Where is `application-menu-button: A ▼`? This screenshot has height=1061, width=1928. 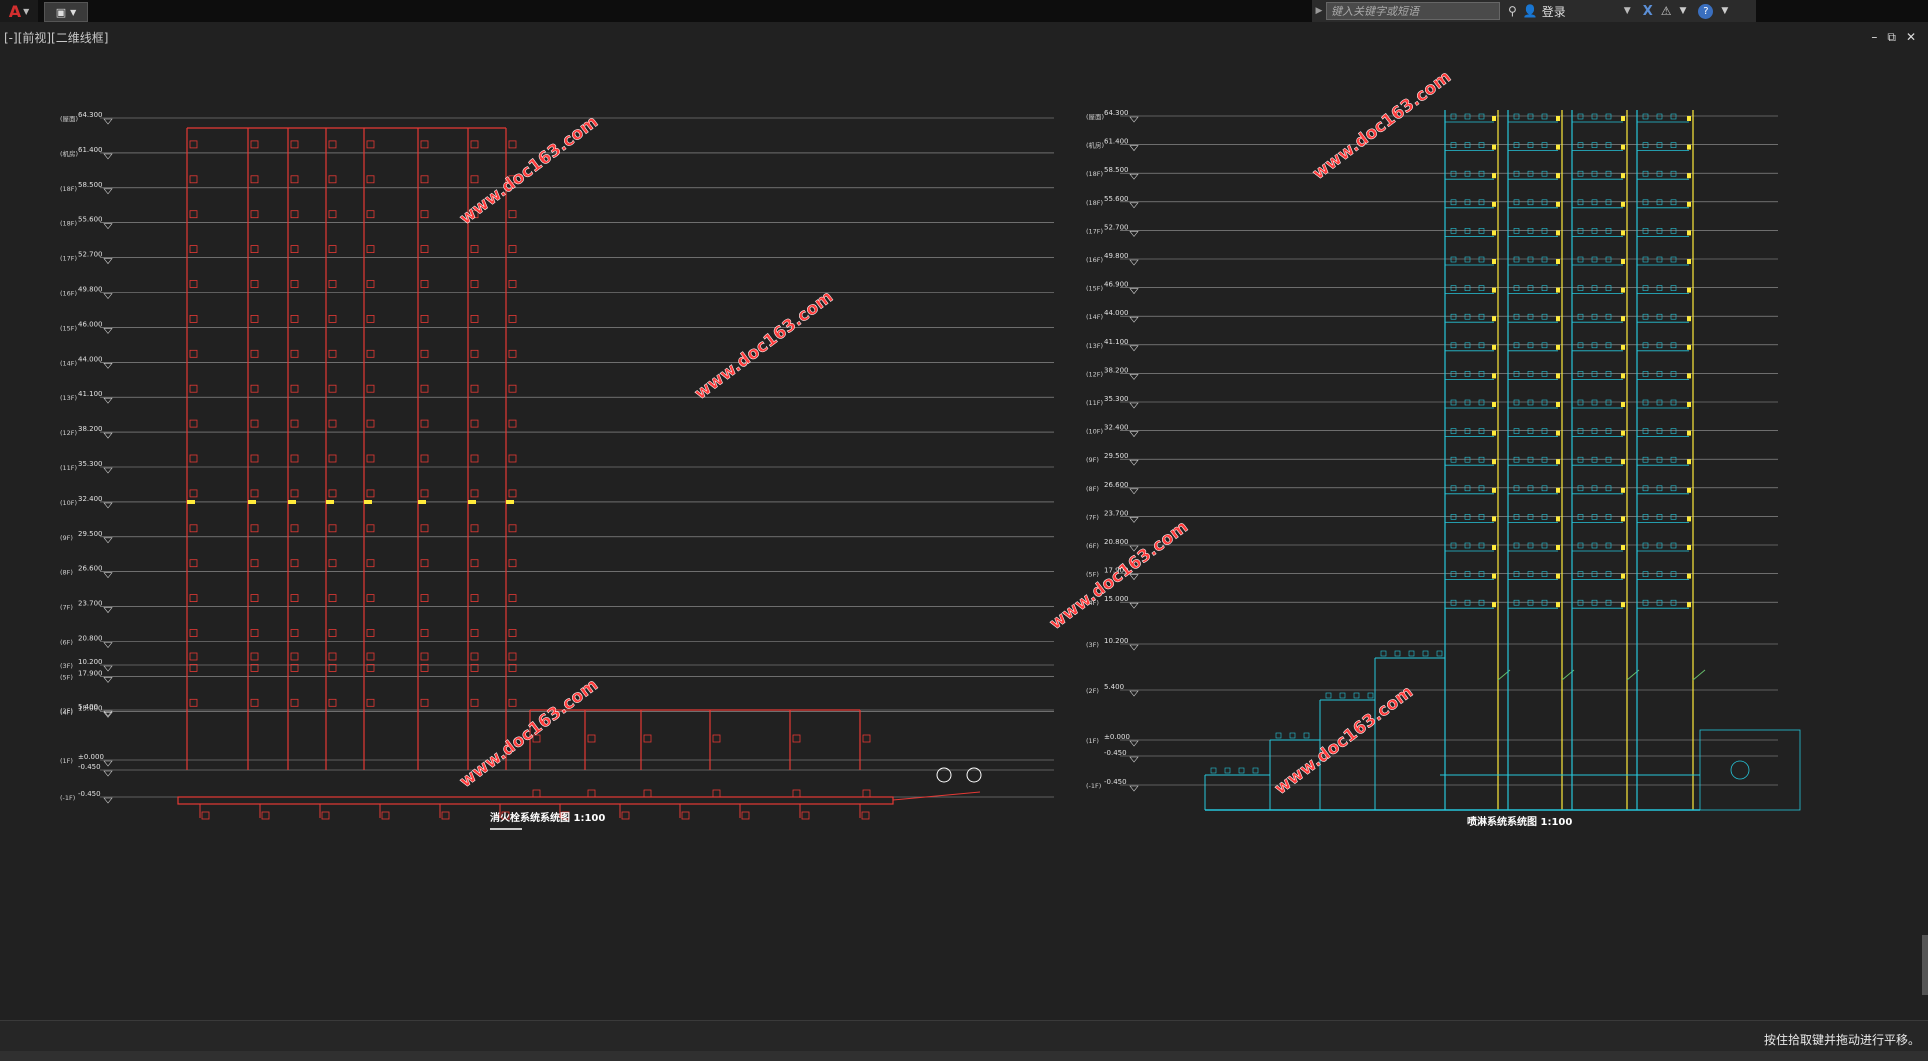
application-menu-button: A ▼ is located at coordinates (19, 11).